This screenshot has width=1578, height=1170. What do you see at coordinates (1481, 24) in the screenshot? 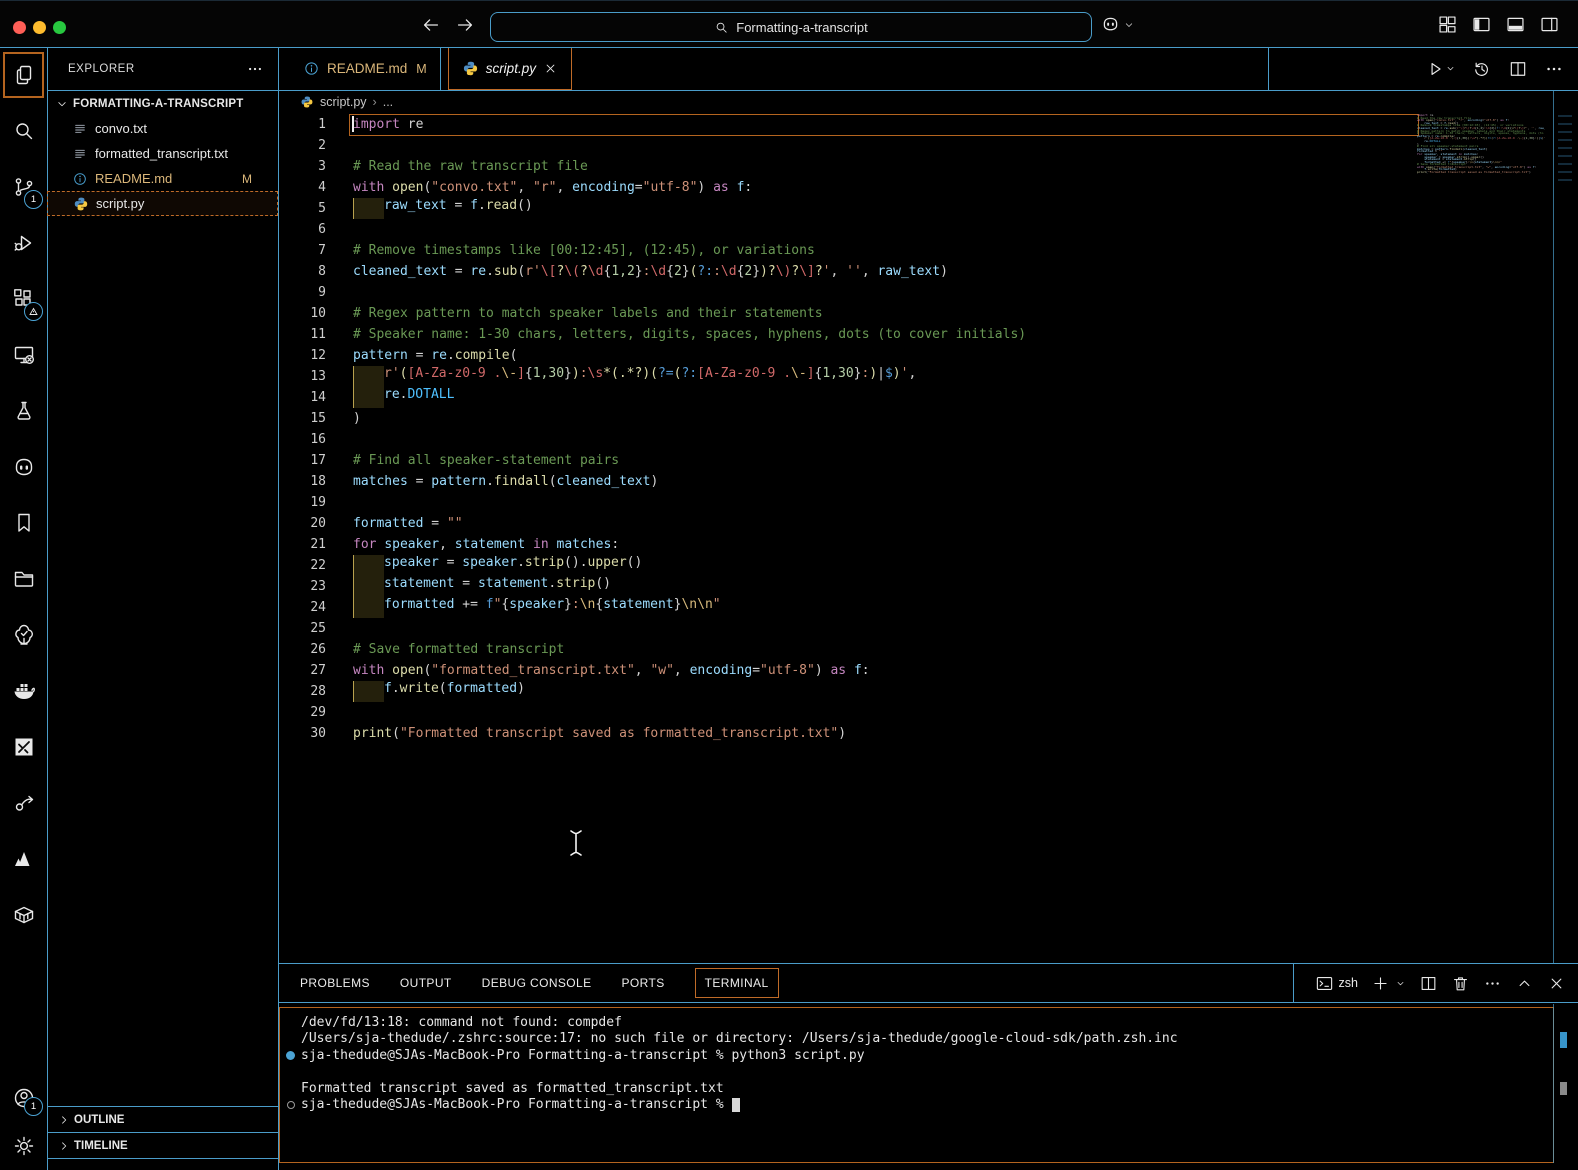
I see `layout-sidebar-left-button` at bounding box center [1481, 24].